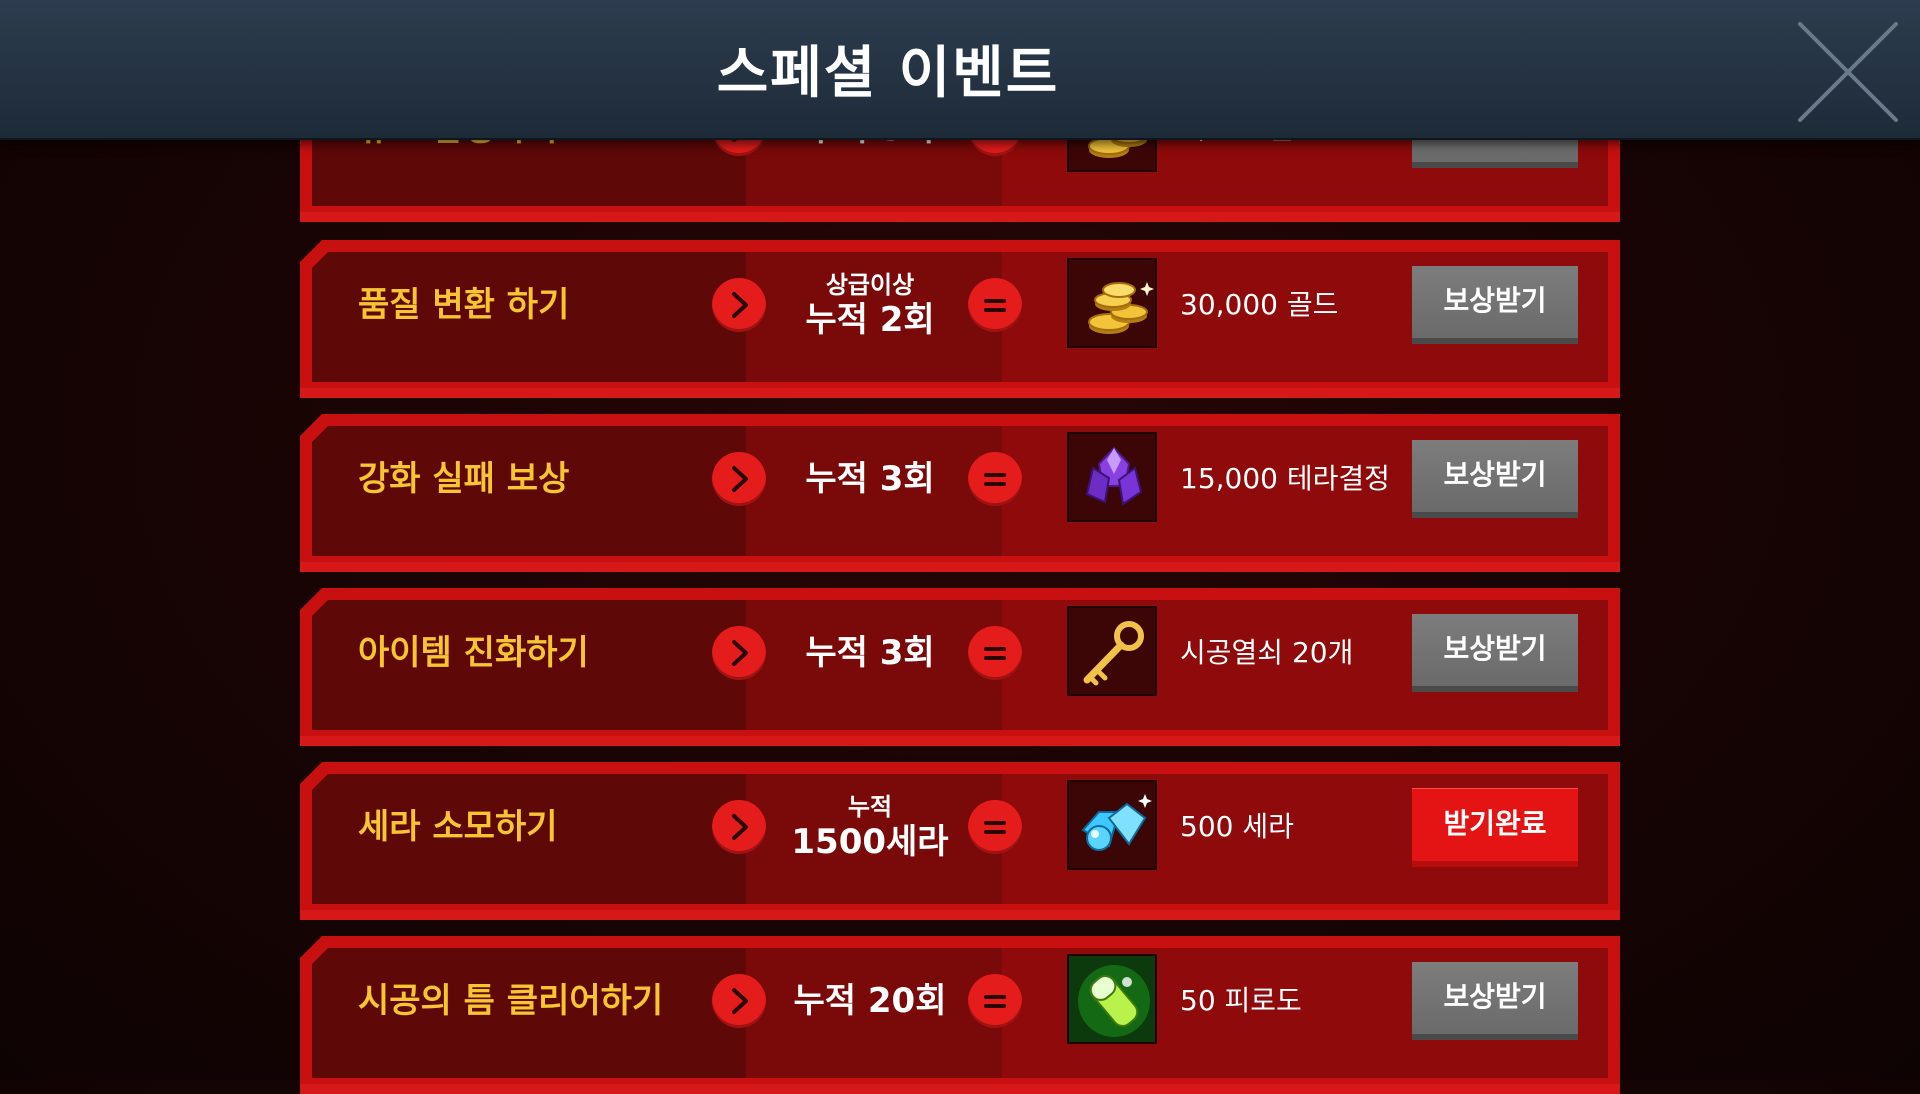 This screenshot has height=1094, width=1920. Describe the element at coordinates (1112, 999) in the screenshot. I see `green-potion-icon` at that location.